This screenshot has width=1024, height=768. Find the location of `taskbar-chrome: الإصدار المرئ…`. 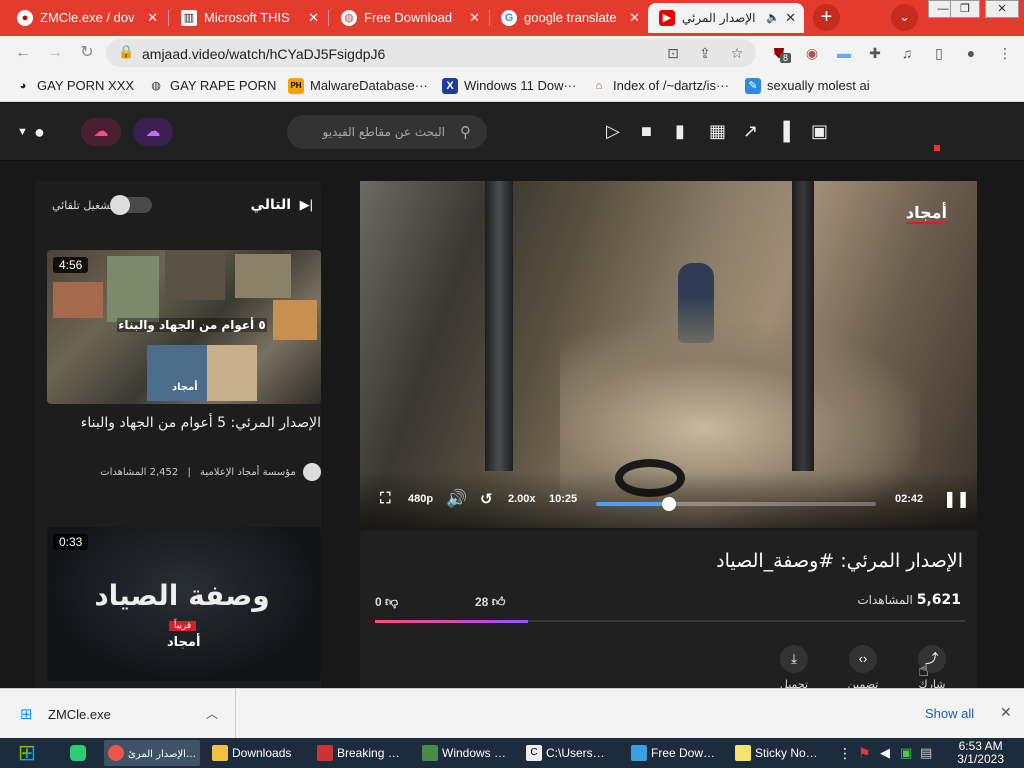

taskbar-chrome: الإصدار المرئ… is located at coordinates (152, 753).